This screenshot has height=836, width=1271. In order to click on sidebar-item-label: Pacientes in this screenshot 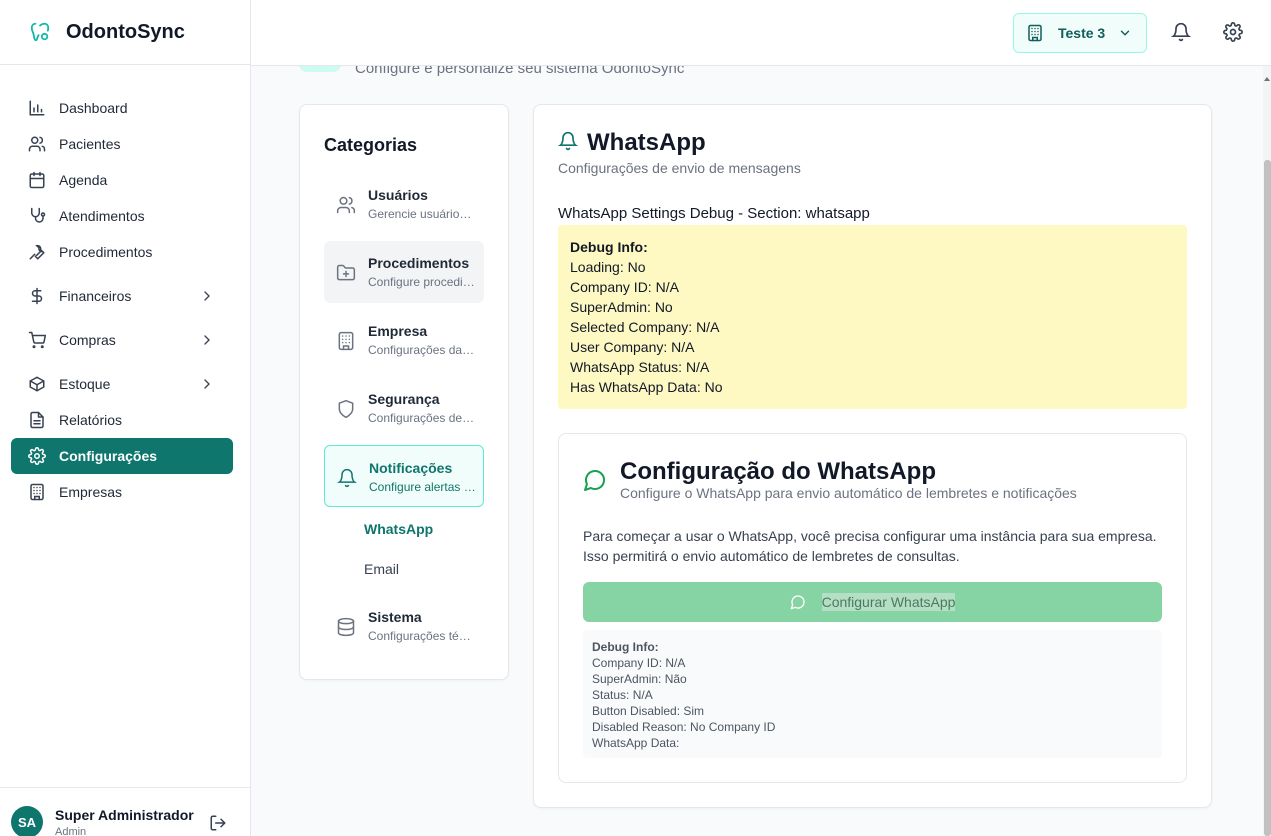, I will do `click(90, 144)`.